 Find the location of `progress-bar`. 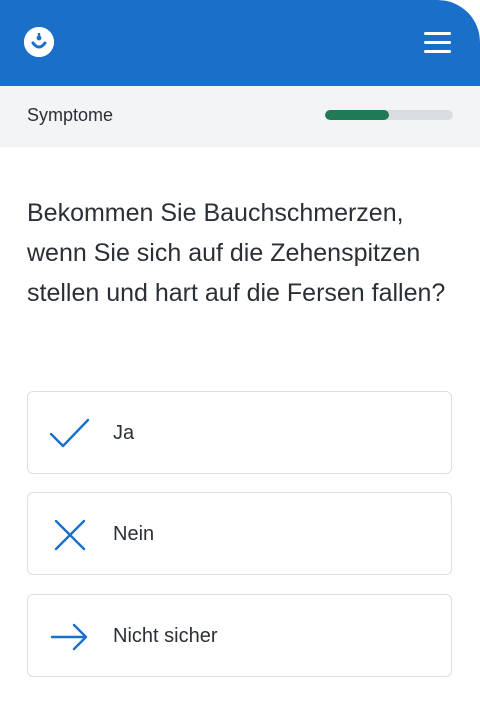

progress-bar is located at coordinates (389, 115).